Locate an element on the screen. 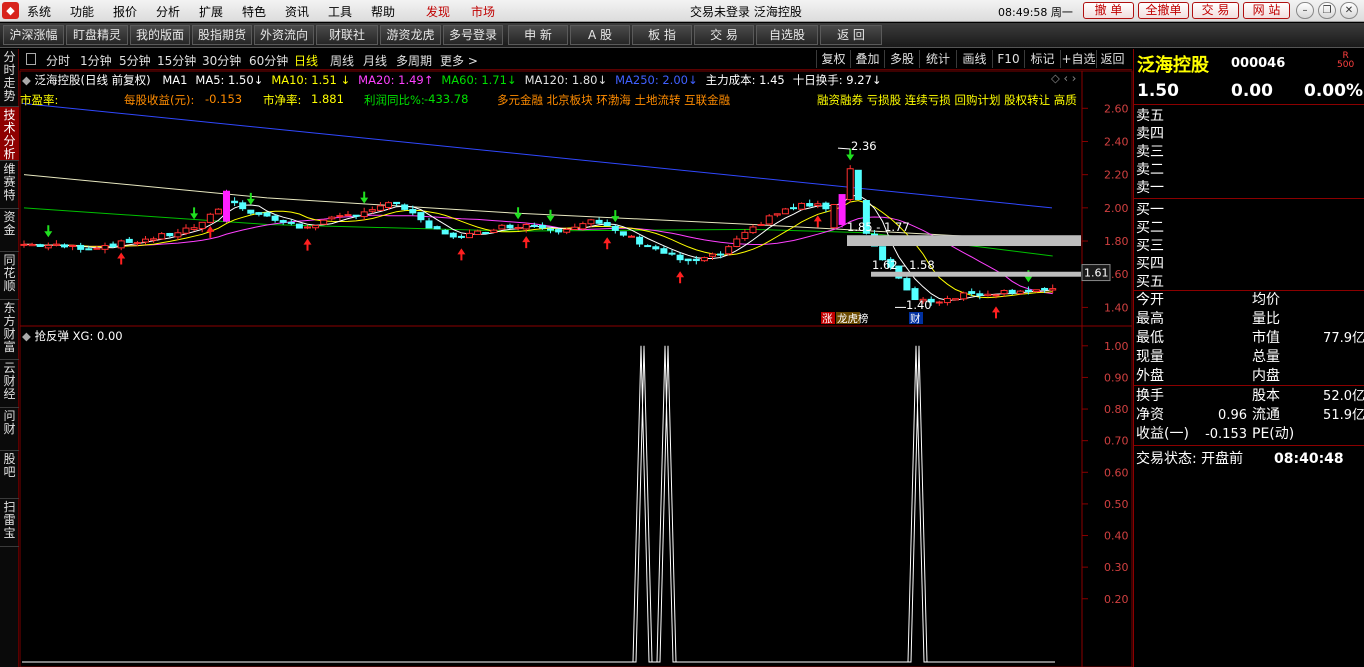  event-badge-text: 龙虎榜 is located at coordinates (853, 318).